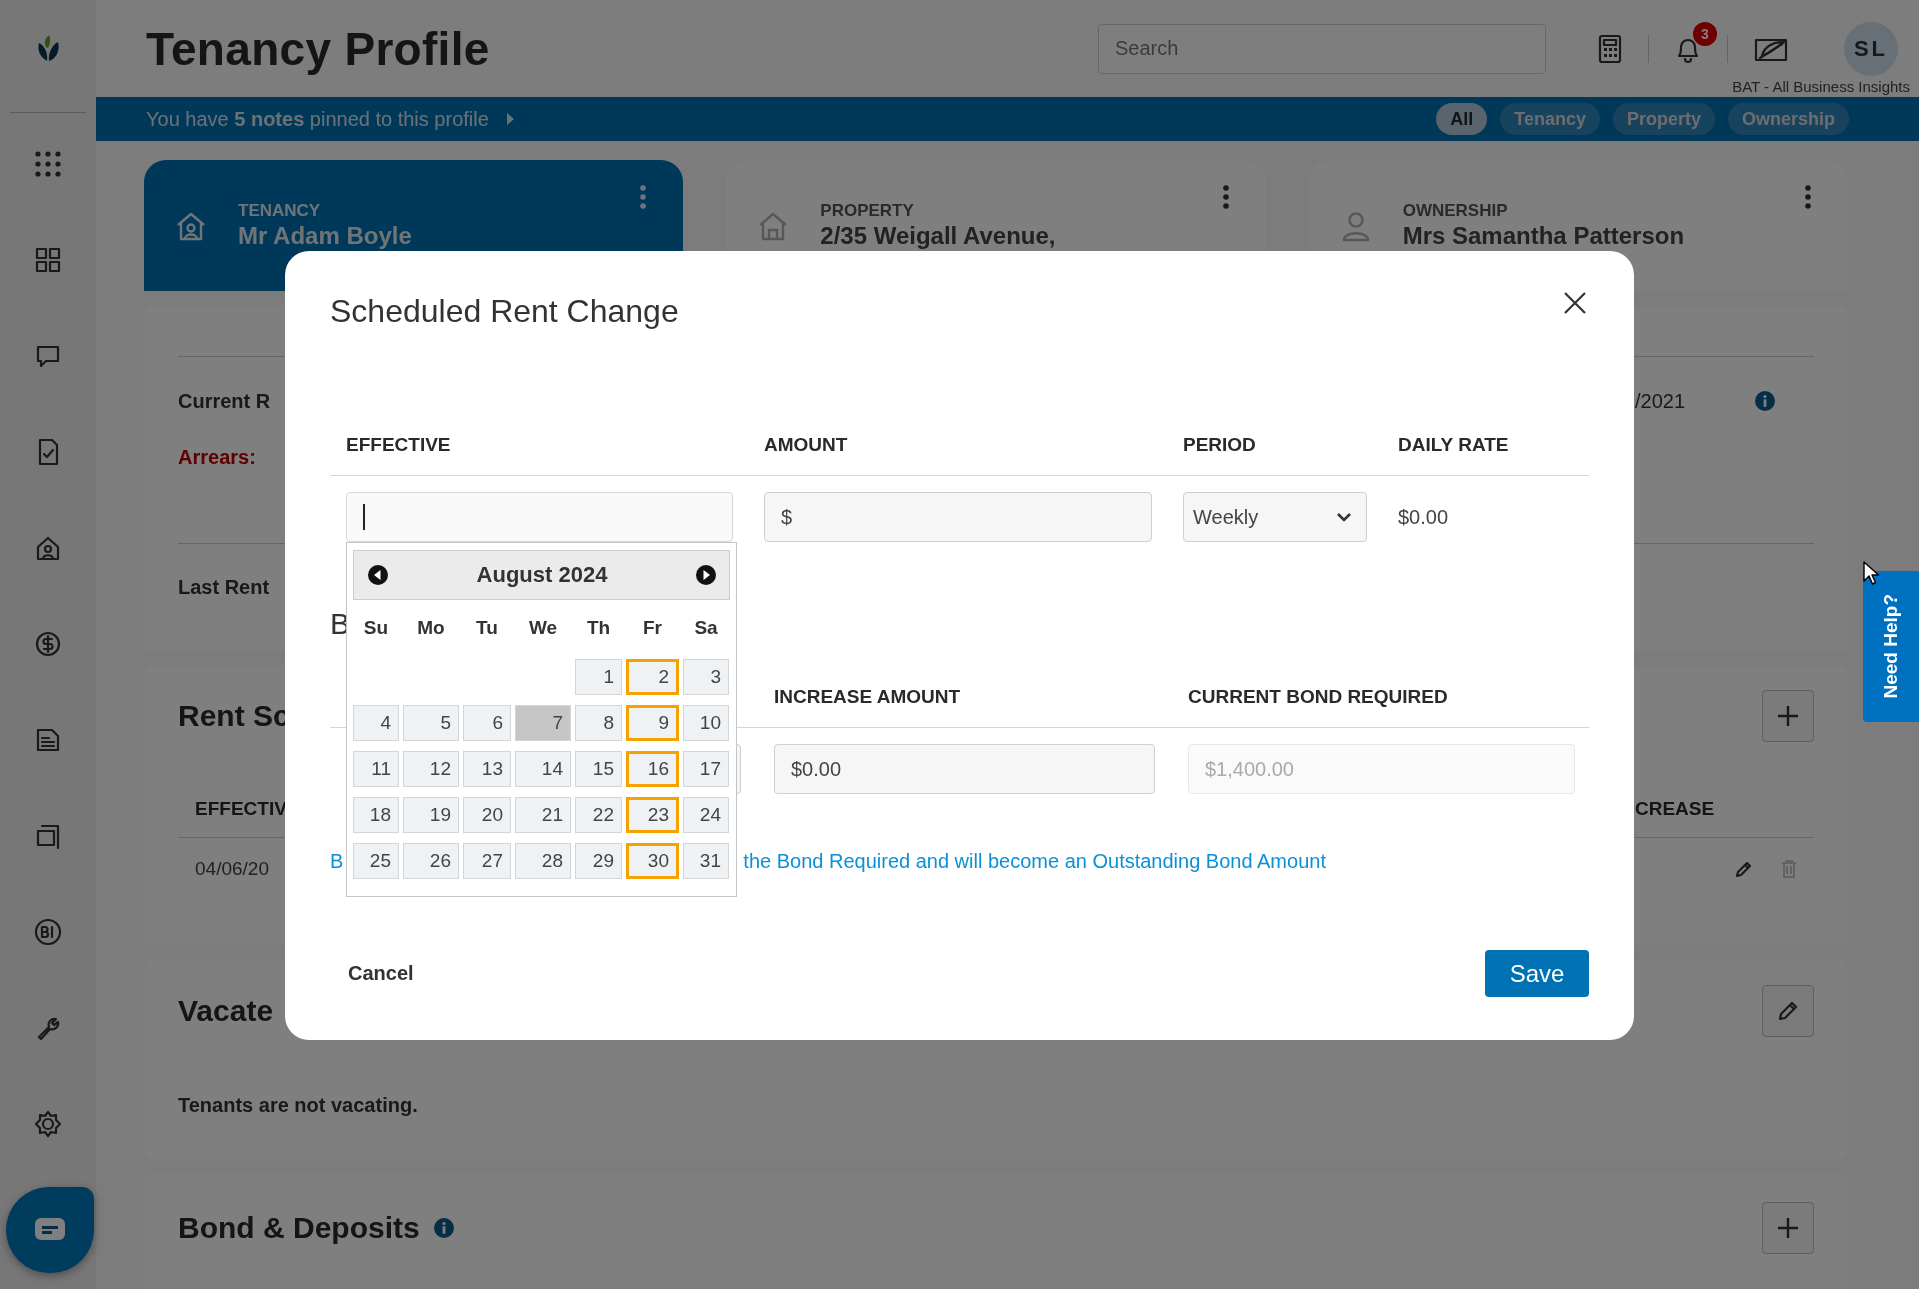 This screenshot has height=1289, width=1919. I want to click on field-label: Current R, so click(224, 401).